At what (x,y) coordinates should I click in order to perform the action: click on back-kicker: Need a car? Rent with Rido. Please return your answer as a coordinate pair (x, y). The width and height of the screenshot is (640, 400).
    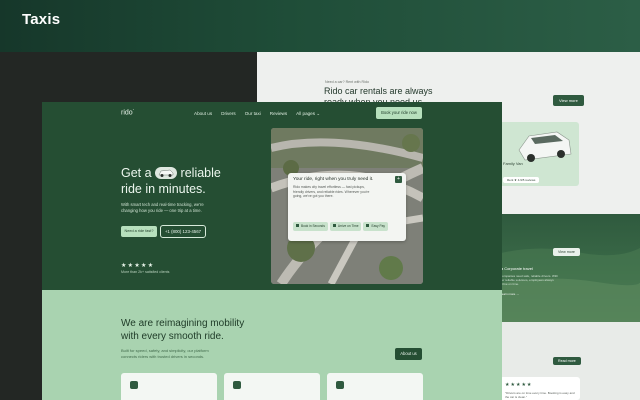
    Looking at the image, I should click on (347, 82).